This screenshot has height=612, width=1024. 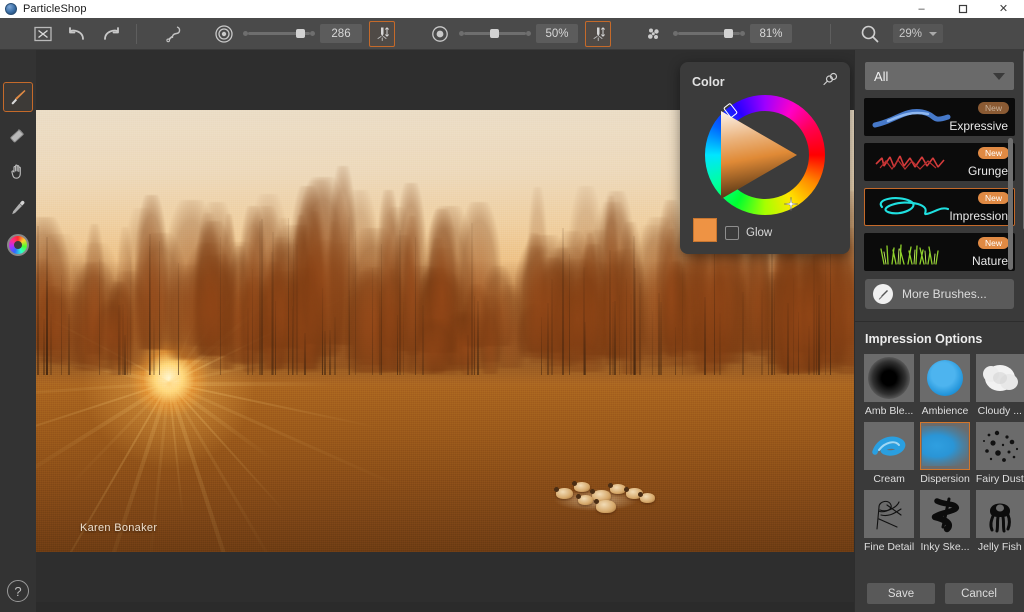 I want to click on brush-icon, so click(x=174, y=34).